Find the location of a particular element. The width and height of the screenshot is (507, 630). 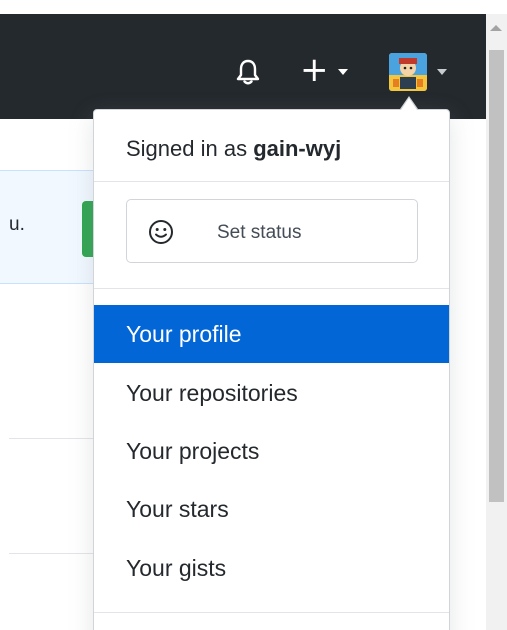

username: gain-wyj is located at coordinates (297, 148).